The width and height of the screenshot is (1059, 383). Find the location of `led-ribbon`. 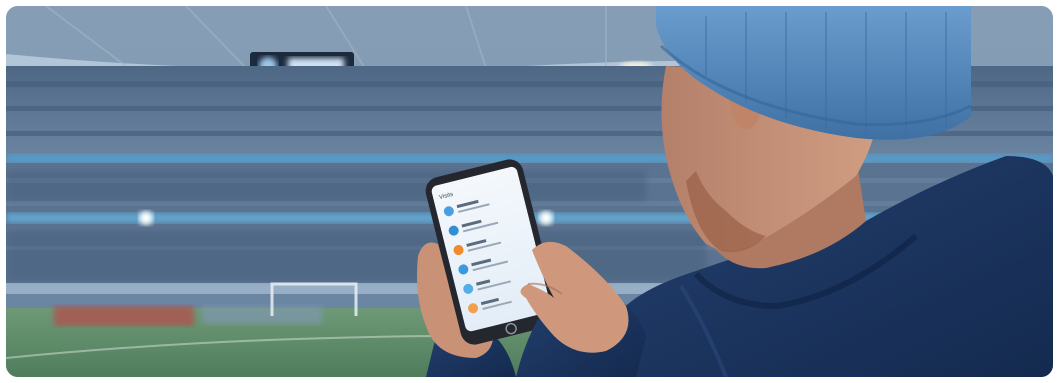

led-ribbon is located at coordinates (529, 158).